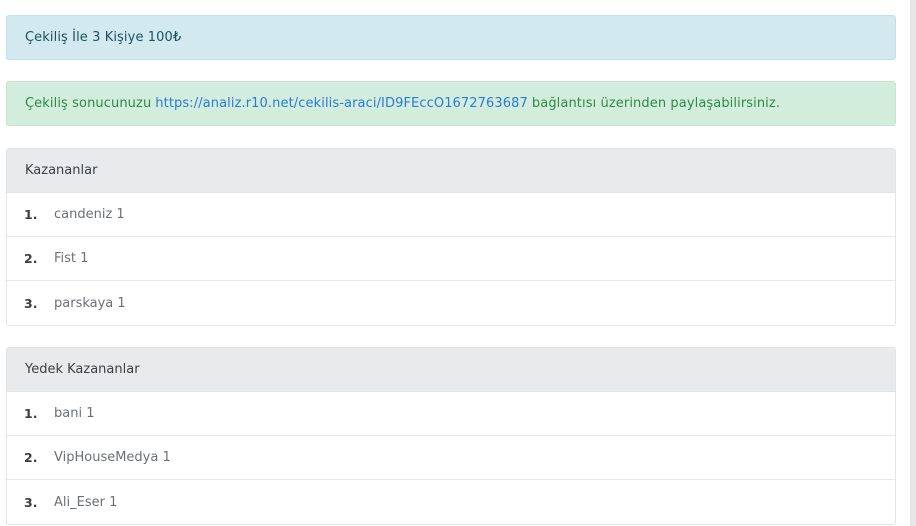 The image size is (916, 526). What do you see at coordinates (31, 457) in the screenshot?
I see `backup-winner-rank: 2.` at bounding box center [31, 457].